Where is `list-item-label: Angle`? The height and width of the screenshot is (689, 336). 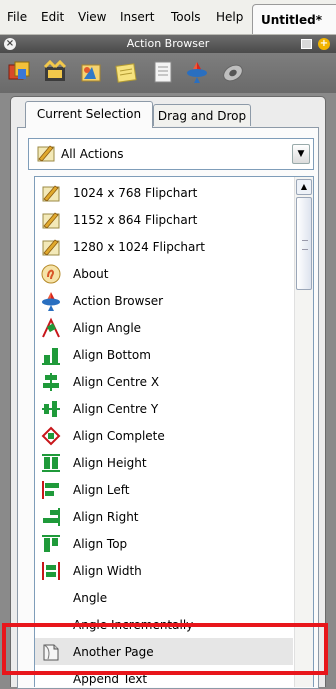
list-item-label: Angle is located at coordinates (90, 598).